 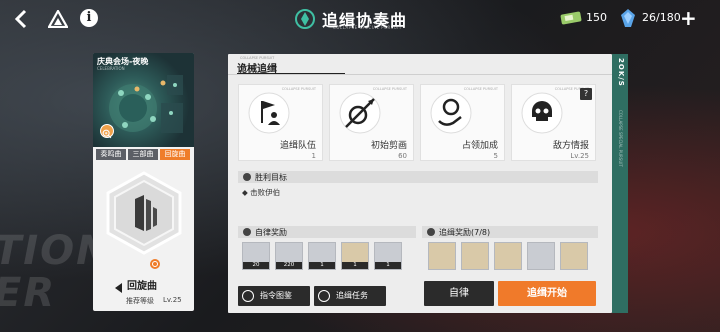 What do you see at coordinates (570, 146) in the screenshot?
I see `card-label: 敌方情报` at bounding box center [570, 146].